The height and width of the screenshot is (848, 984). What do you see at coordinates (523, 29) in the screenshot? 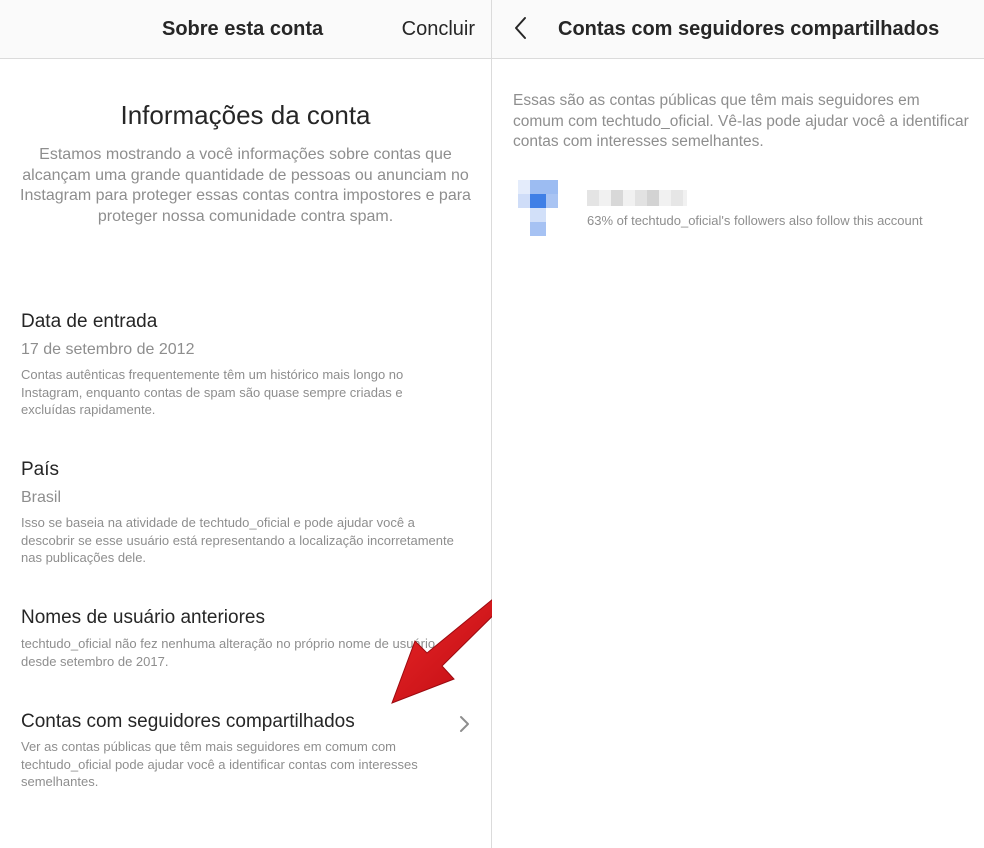
I see `chevron-left-icon` at bounding box center [523, 29].